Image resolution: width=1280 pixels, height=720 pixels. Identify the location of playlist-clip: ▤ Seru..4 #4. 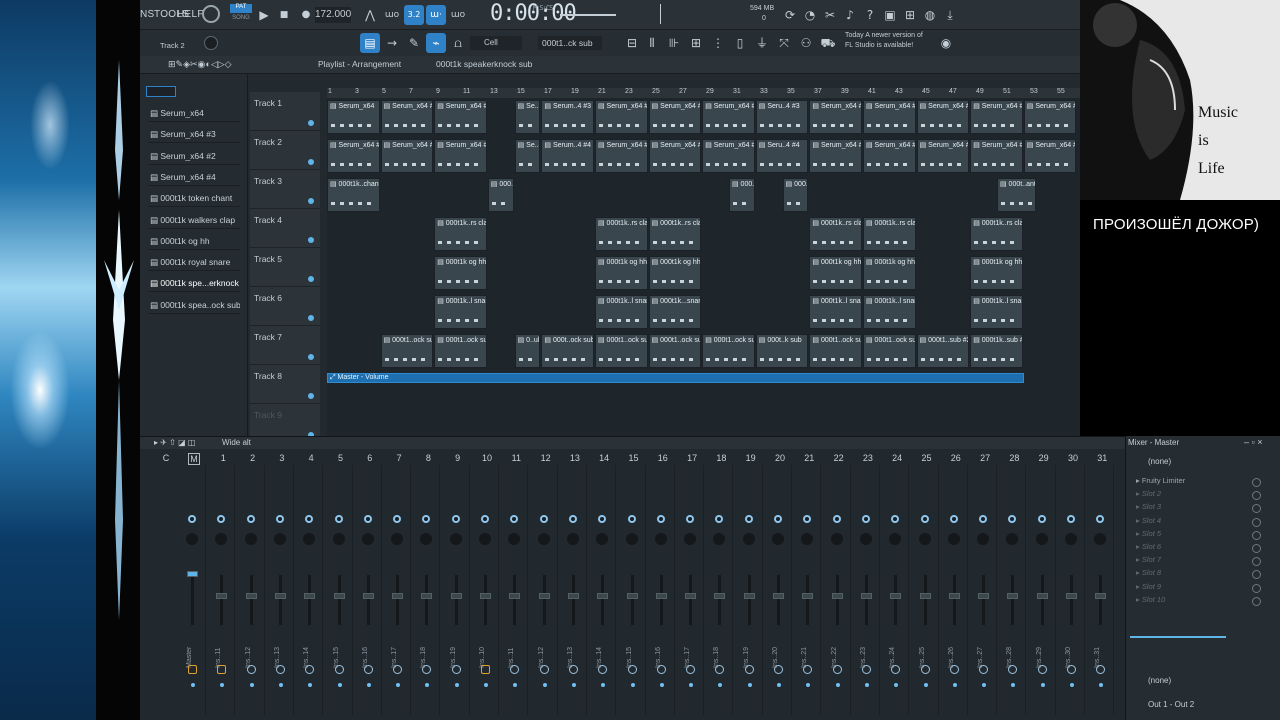
(782, 156).